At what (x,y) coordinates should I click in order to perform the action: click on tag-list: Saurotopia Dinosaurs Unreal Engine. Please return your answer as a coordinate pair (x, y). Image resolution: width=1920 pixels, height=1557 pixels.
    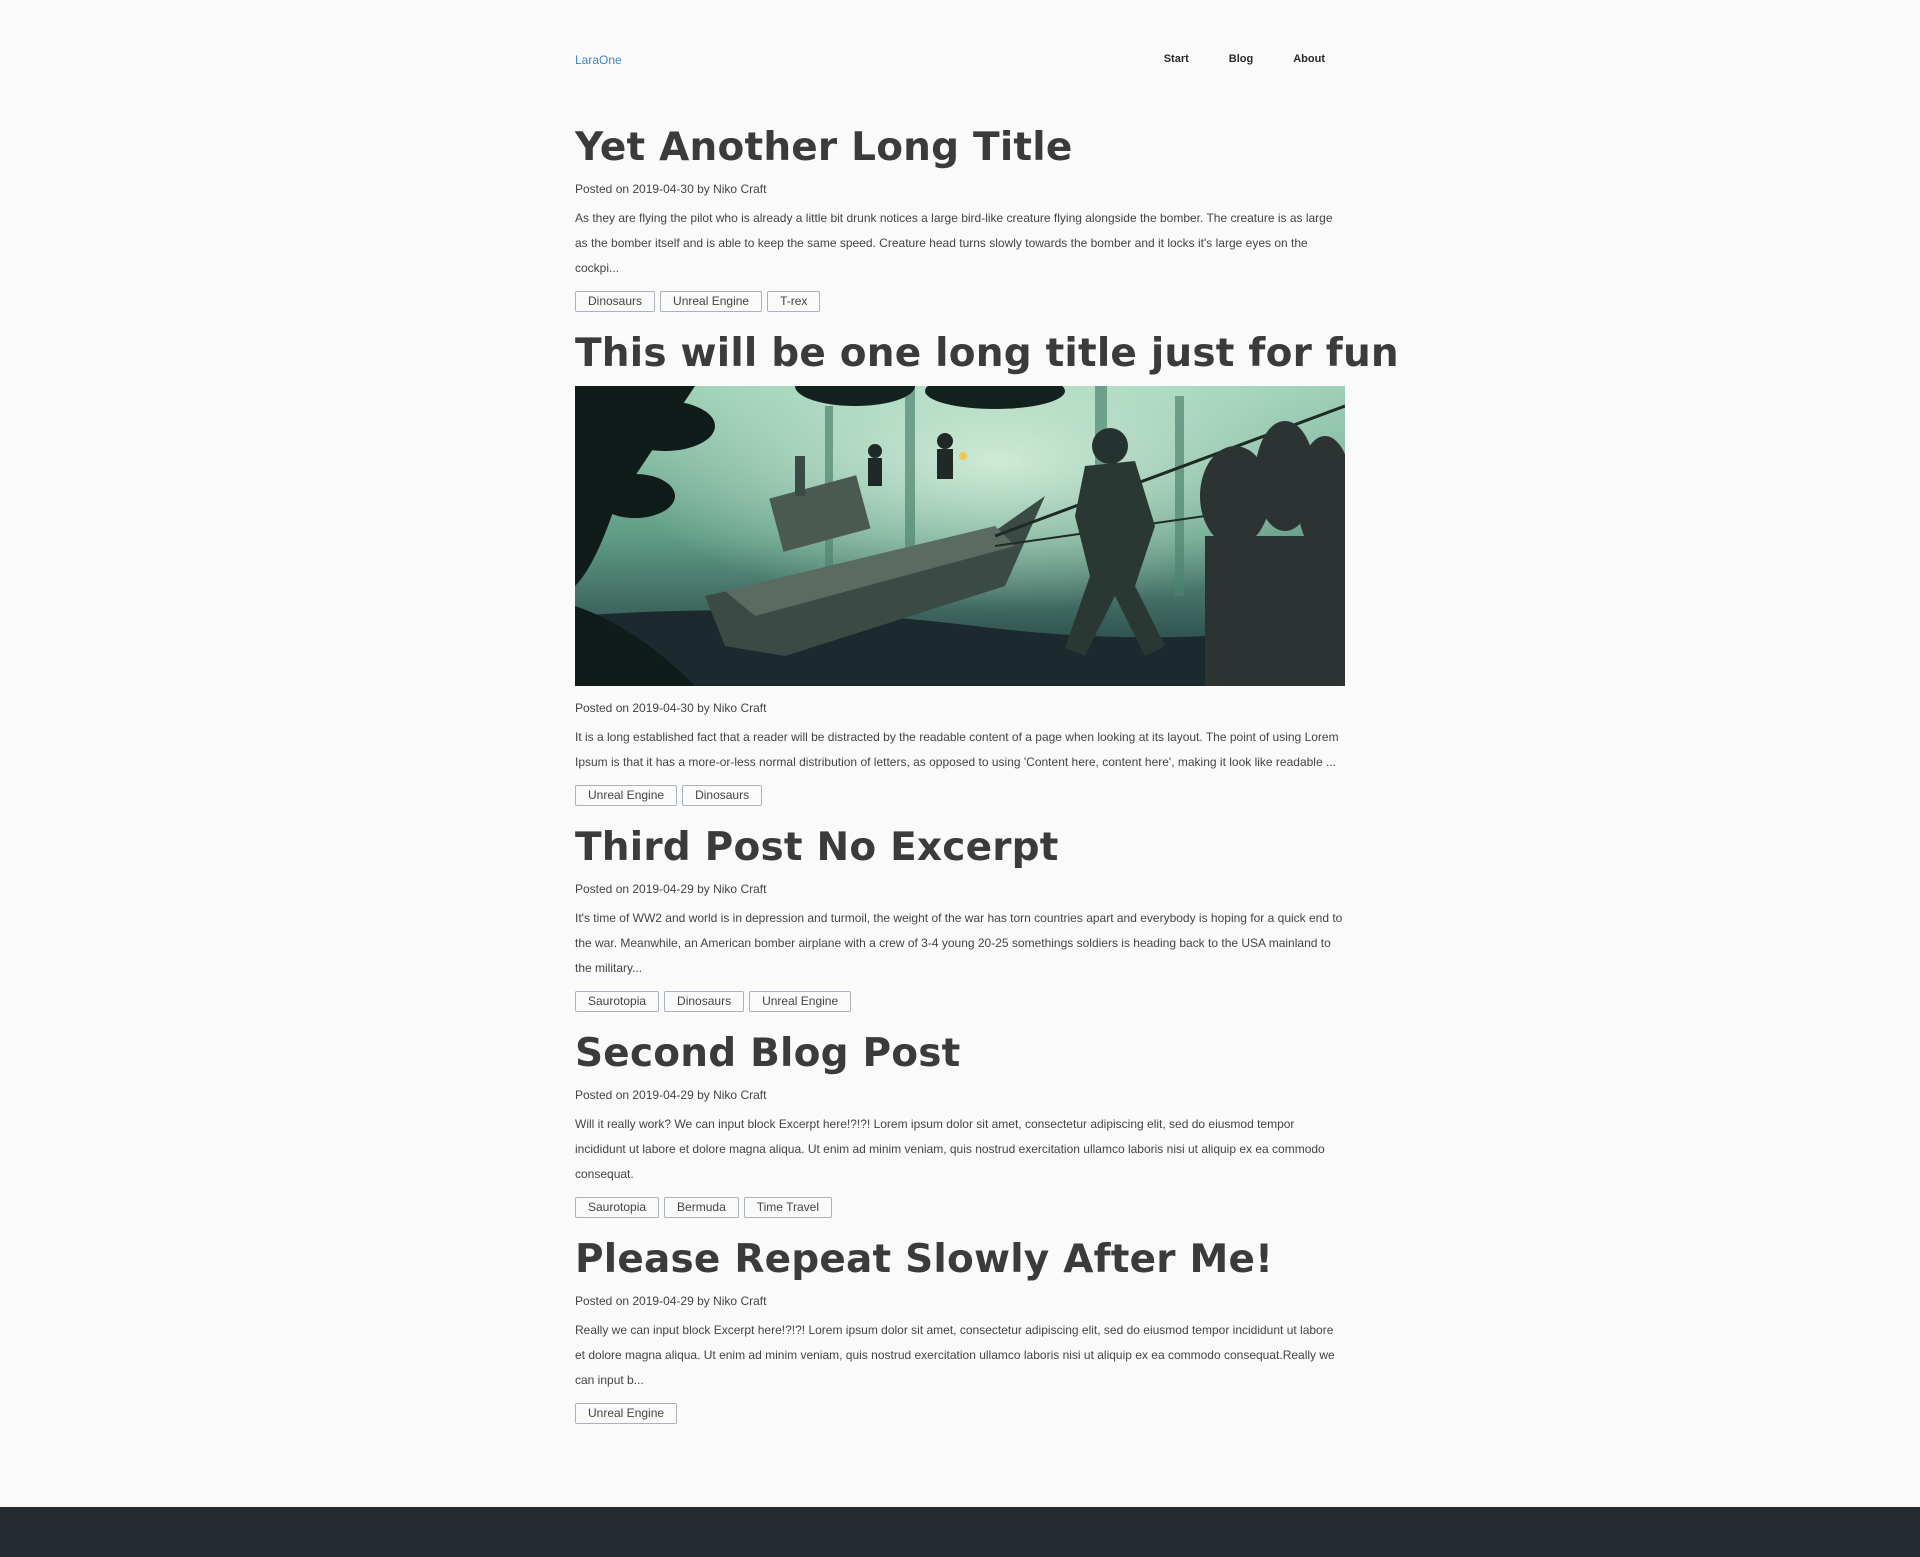
    Looking at the image, I should click on (960, 1001).